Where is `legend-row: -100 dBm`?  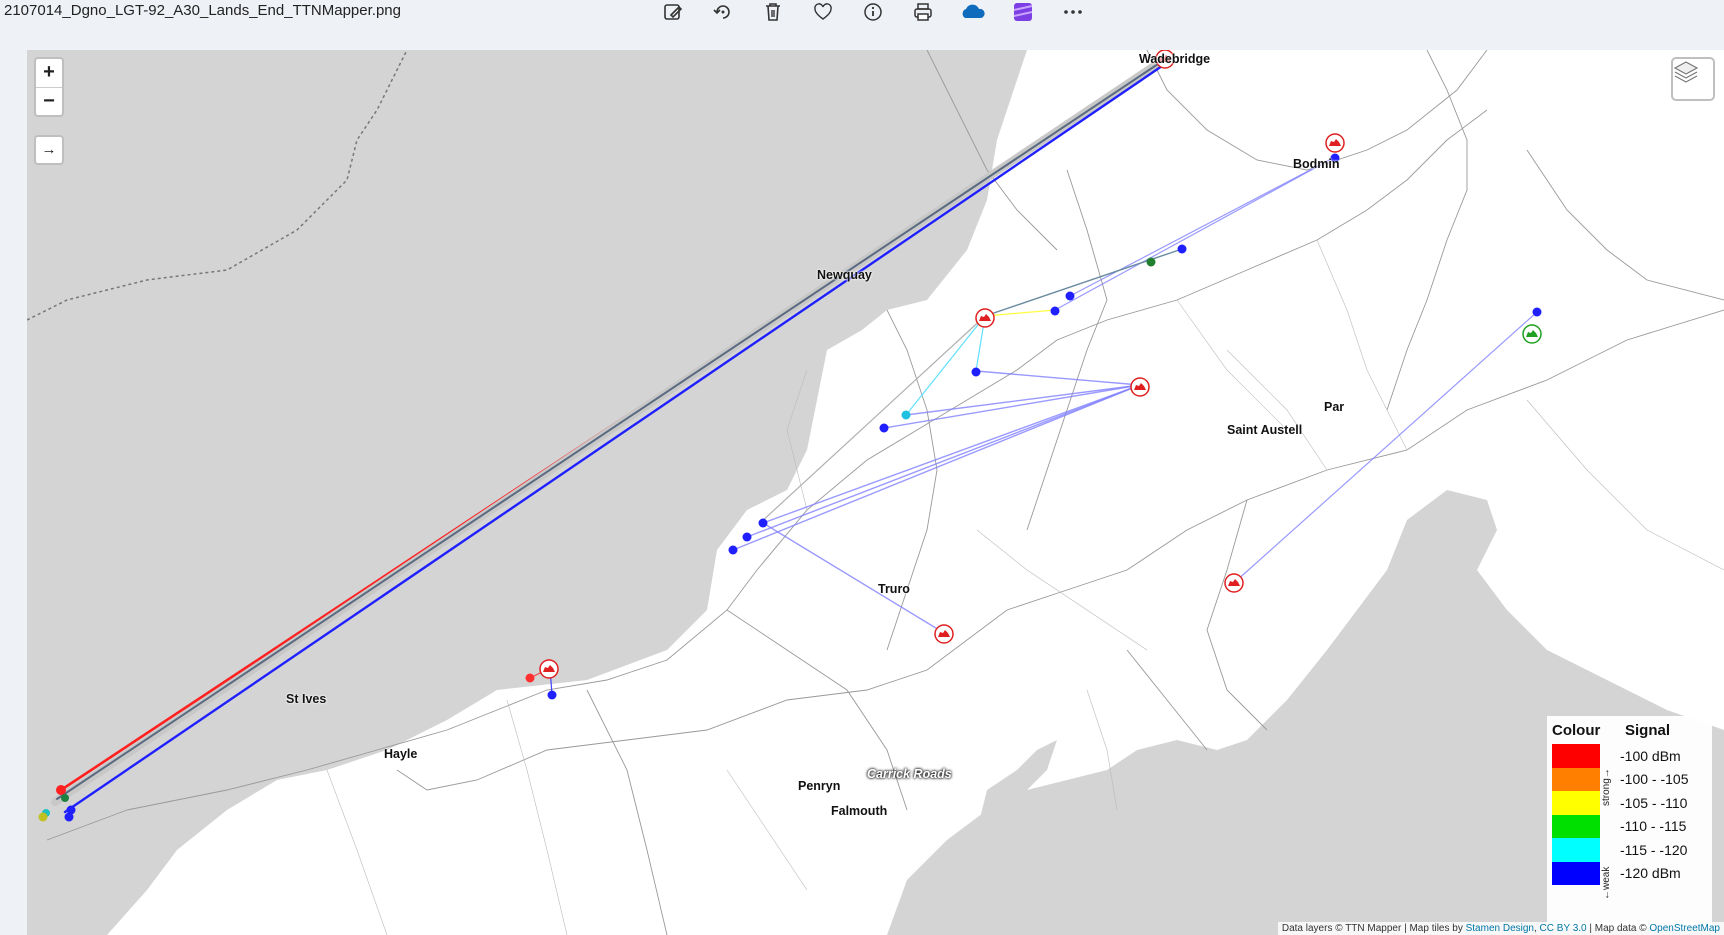 legend-row: -100 dBm is located at coordinates (1629, 756).